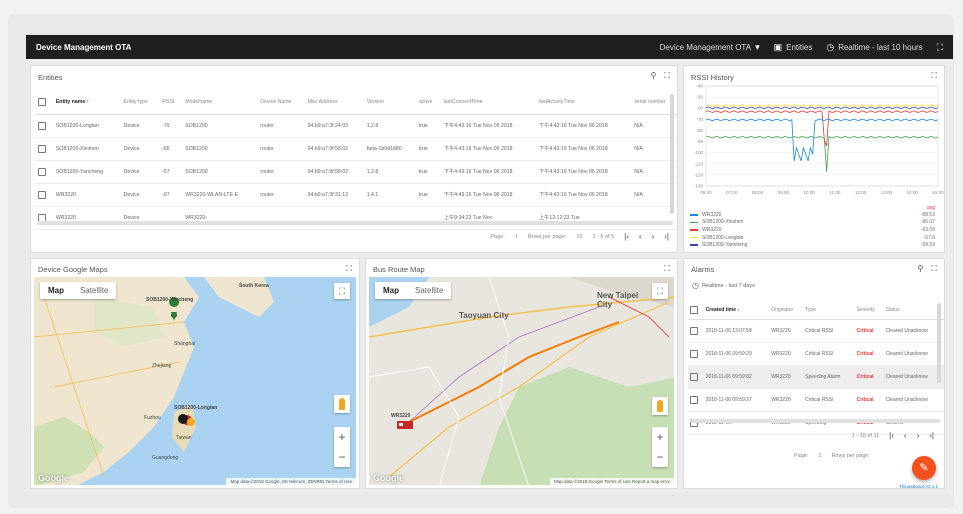 Image resolution: width=963 pixels, height=514 pixels. What do you see at coordinates (723, 237) in the screenshot?
I see `legend-label: SOB1200-Longtan` at bounding box center [723, 237].